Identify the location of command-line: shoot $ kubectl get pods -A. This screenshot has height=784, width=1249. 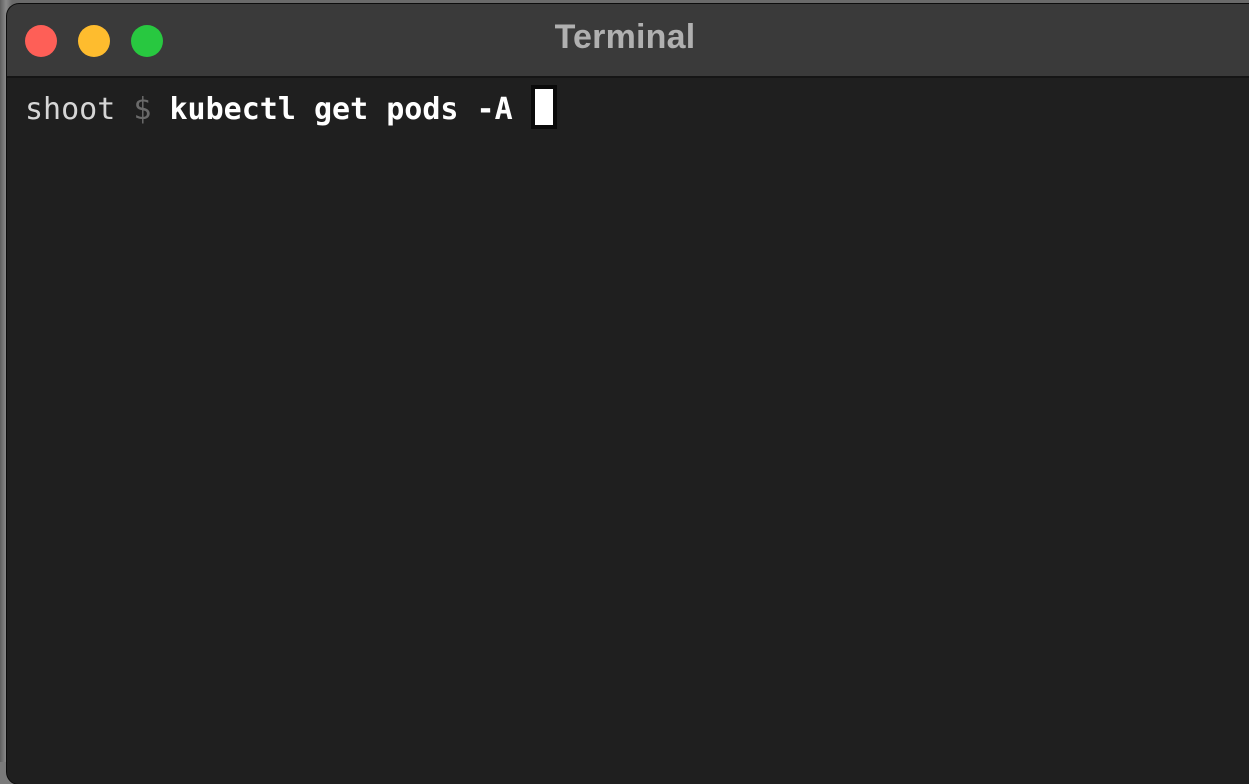
(289, 110).